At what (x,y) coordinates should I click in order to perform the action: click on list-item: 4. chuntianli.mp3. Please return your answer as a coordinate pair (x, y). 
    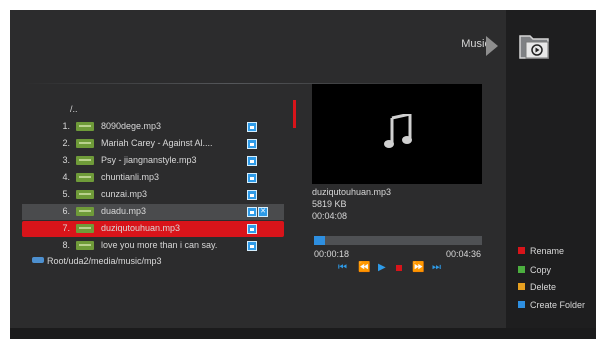
    Looking at the image, I should click on (153, 178).